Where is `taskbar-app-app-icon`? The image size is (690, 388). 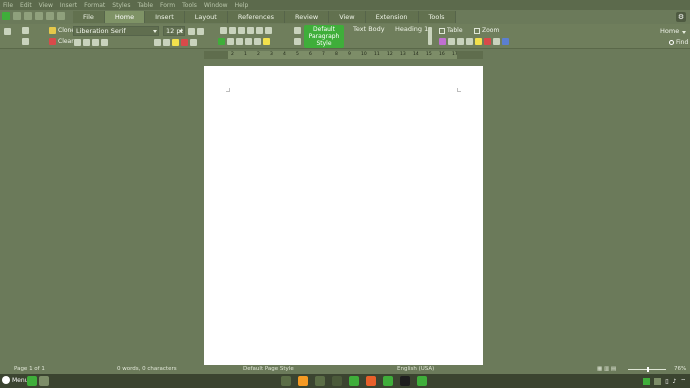 taskbar-app-app-icon is located at coordinates (337, 381).